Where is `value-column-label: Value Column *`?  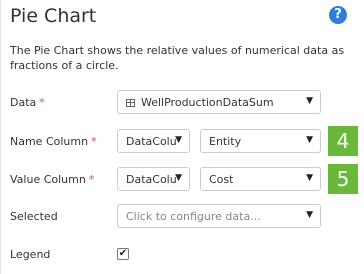 value-column-label: Value Column * is located at coordinates (52, 179).